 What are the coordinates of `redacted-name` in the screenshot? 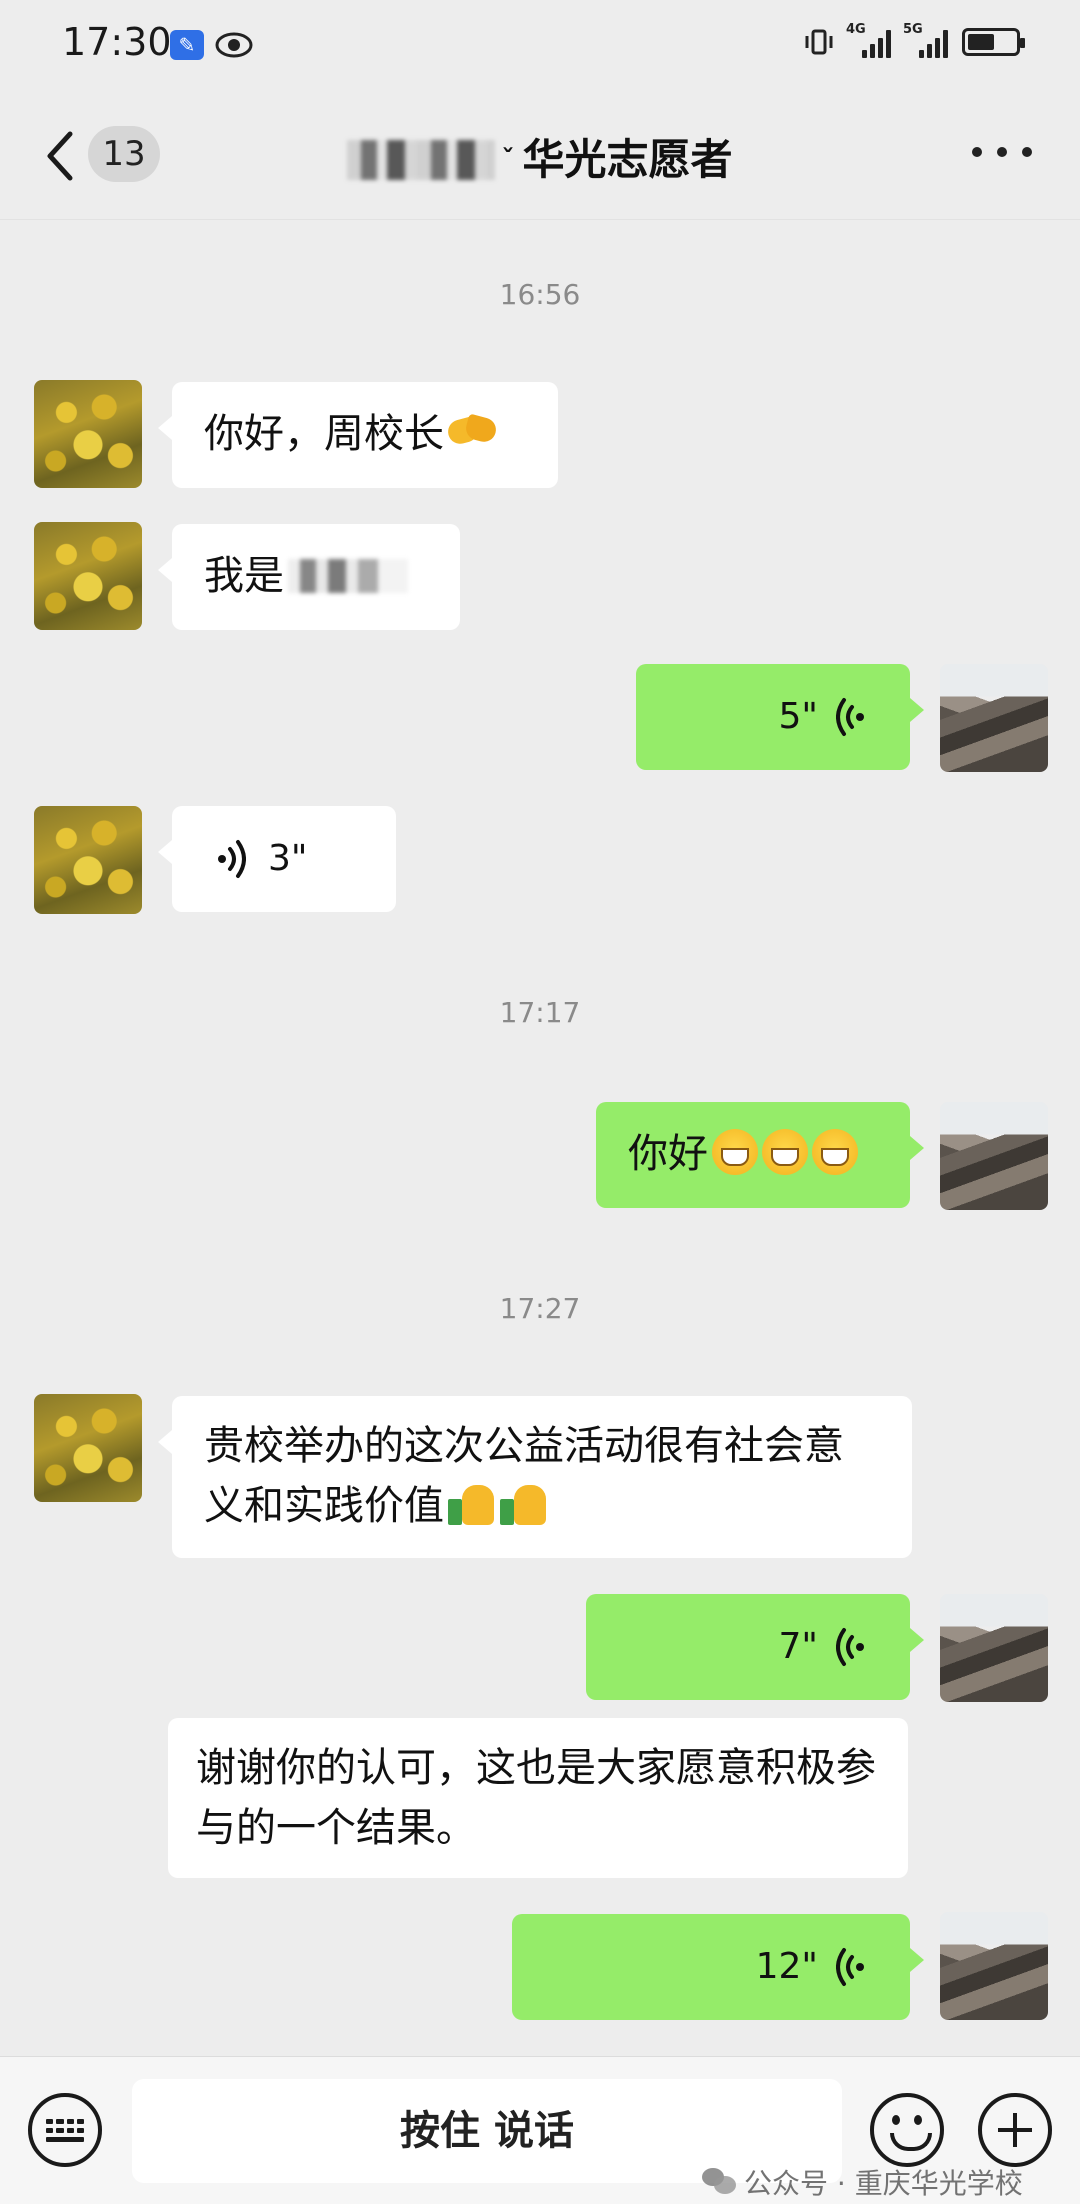 It's located at (421, 160).